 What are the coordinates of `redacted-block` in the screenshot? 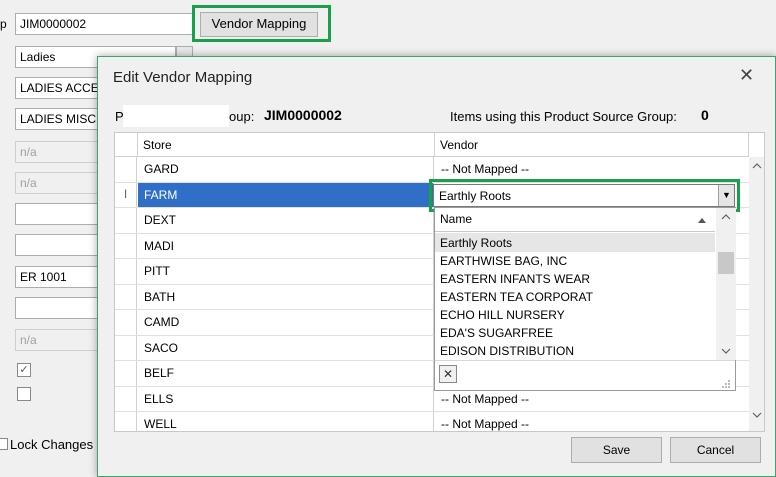 It's located at (176, 116).